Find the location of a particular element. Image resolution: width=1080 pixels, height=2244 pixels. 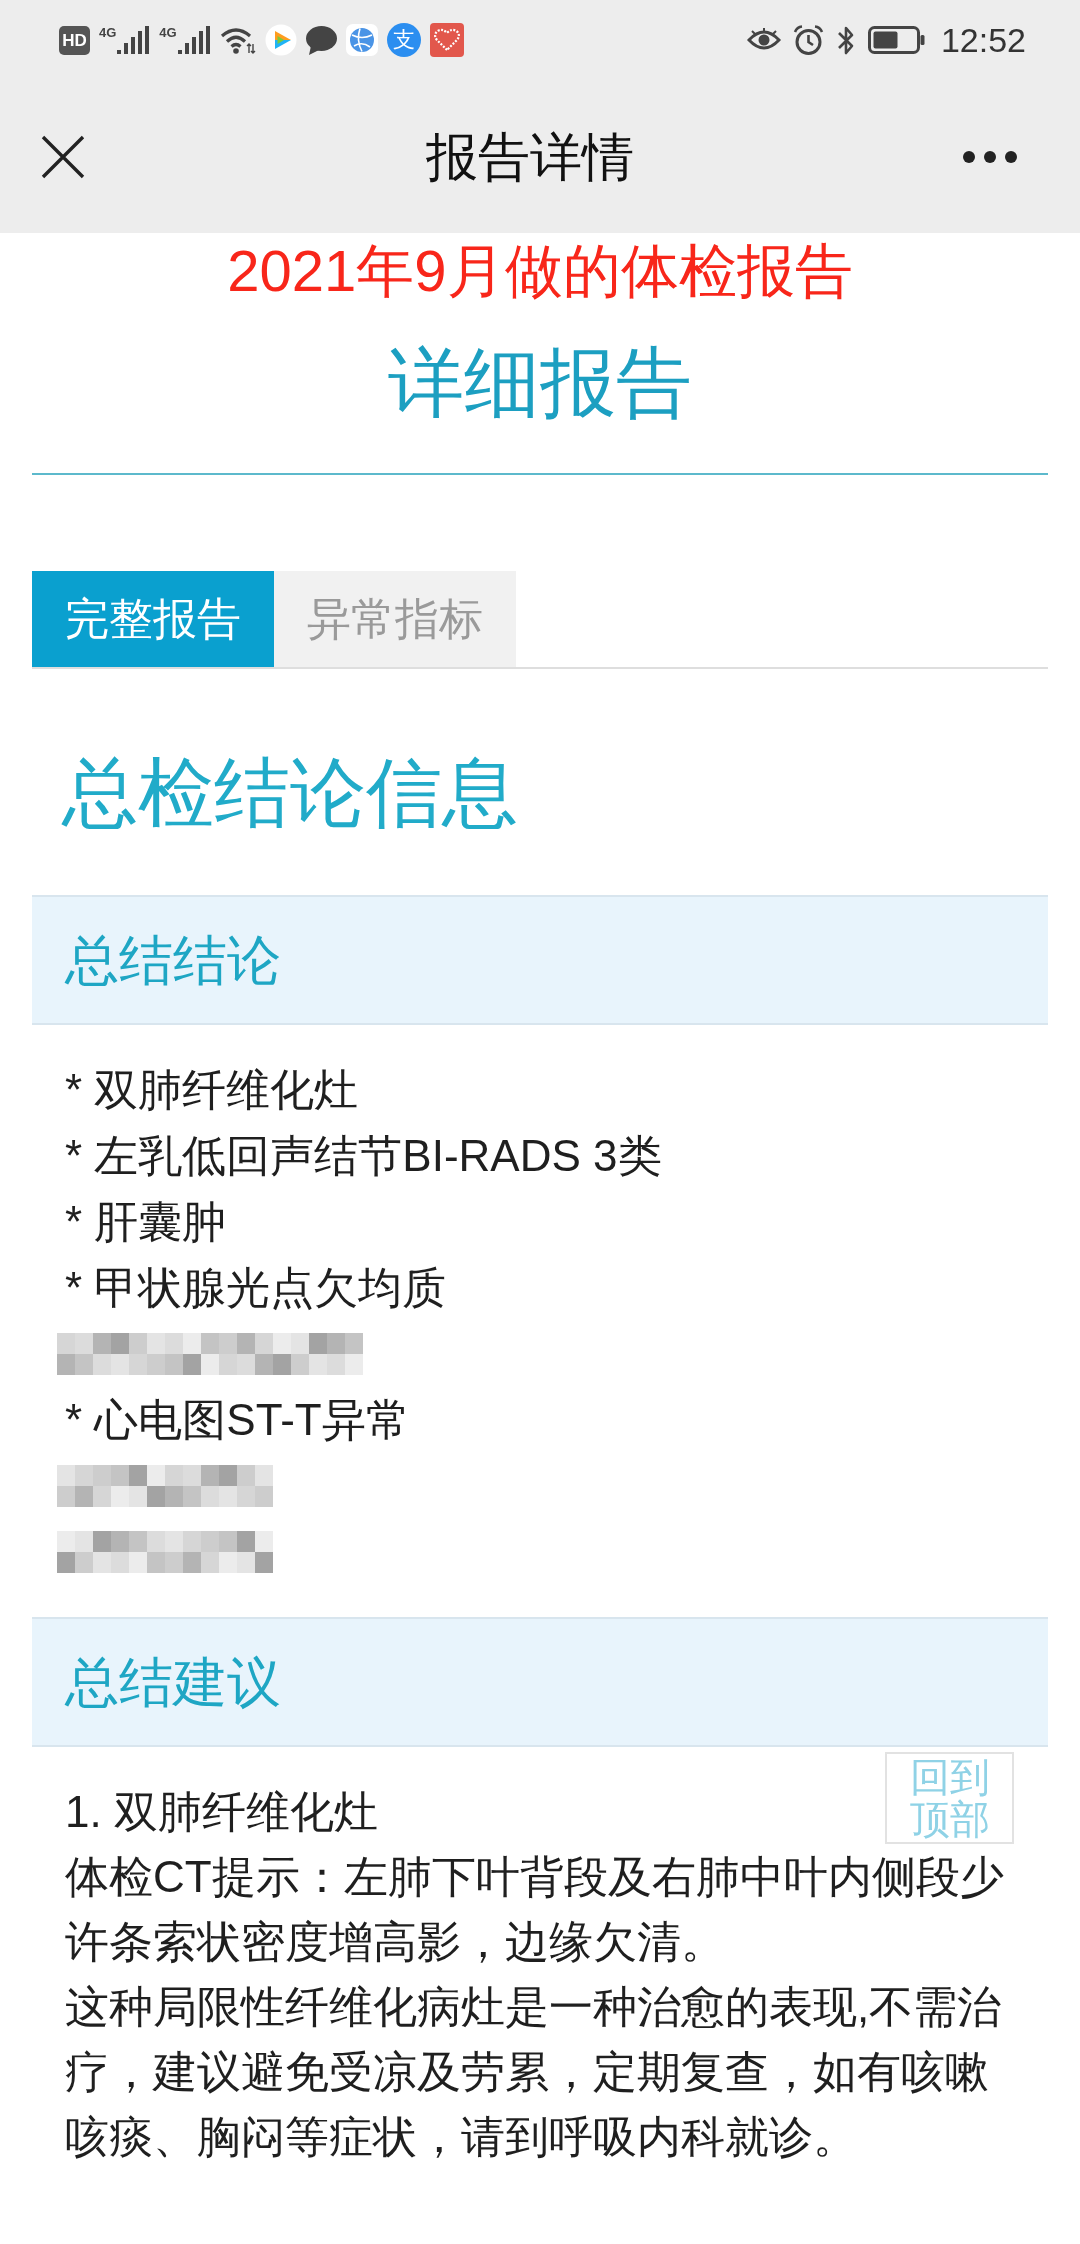

conclusion-item: * 双肺纤维化灶 is located at coordinates (212, 1090).